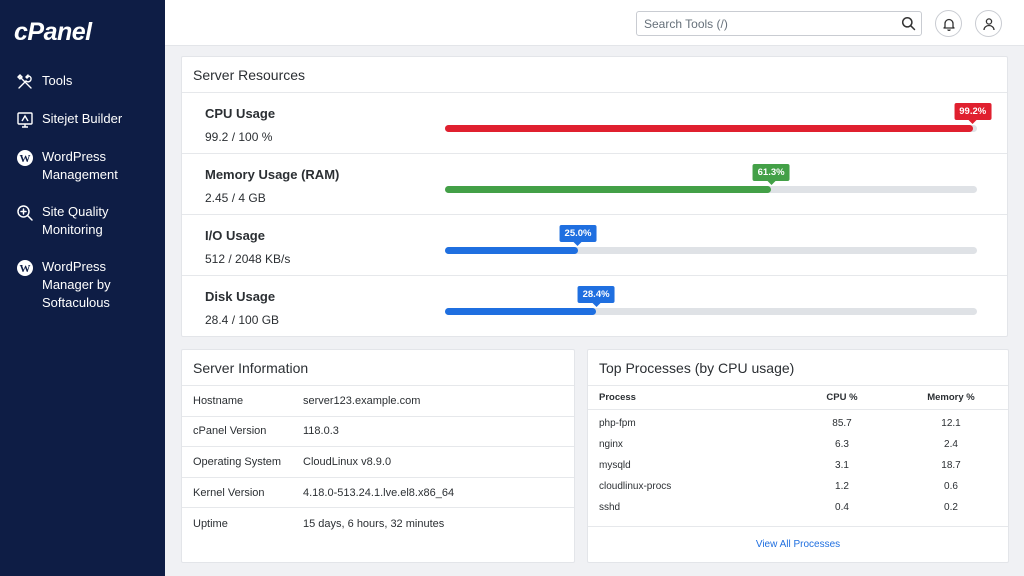 The image size is (1024, 576). Describe the element at coordinates (842, 486) in the screenshot. I see `process-cpu: 1.2` at that location.